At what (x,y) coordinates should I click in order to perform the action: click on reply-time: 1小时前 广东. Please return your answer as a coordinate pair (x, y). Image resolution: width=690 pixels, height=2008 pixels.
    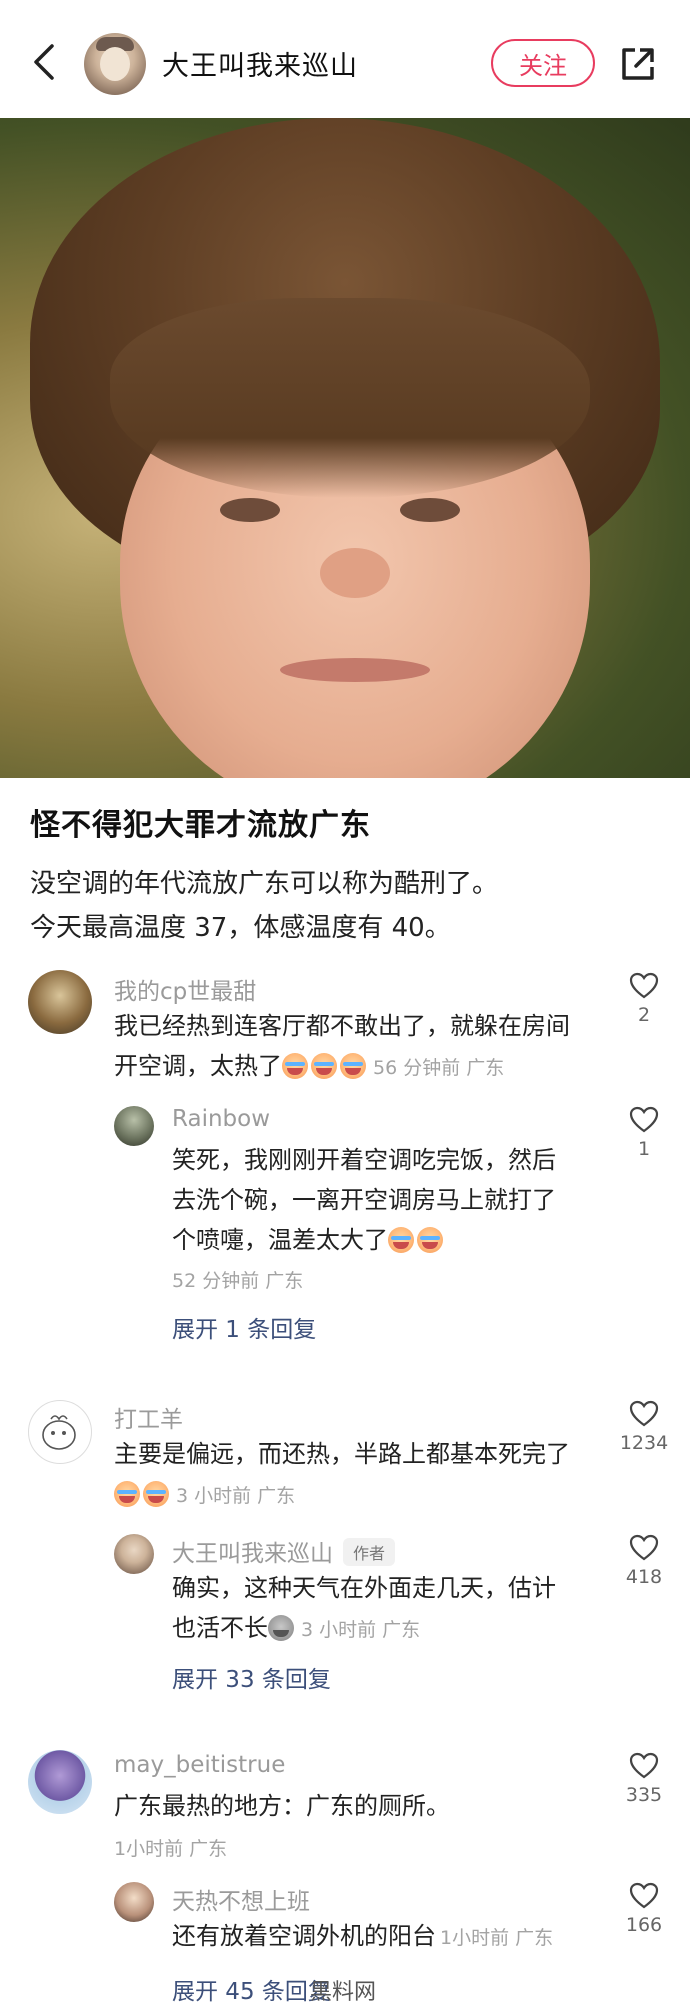
    Looking at the image, I should click on (497, 1938).